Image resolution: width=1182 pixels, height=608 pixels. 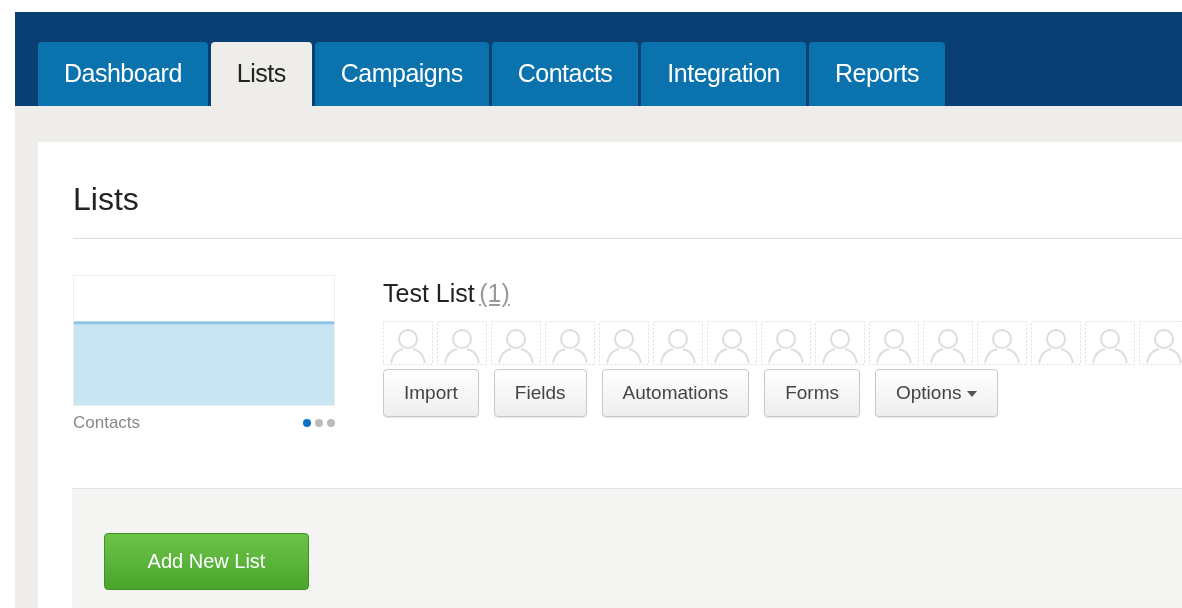 What do you see at coordinates (565, 74) in the screenshot?
I see `nav-tab: Contacts` at bounding box center [565, 74].